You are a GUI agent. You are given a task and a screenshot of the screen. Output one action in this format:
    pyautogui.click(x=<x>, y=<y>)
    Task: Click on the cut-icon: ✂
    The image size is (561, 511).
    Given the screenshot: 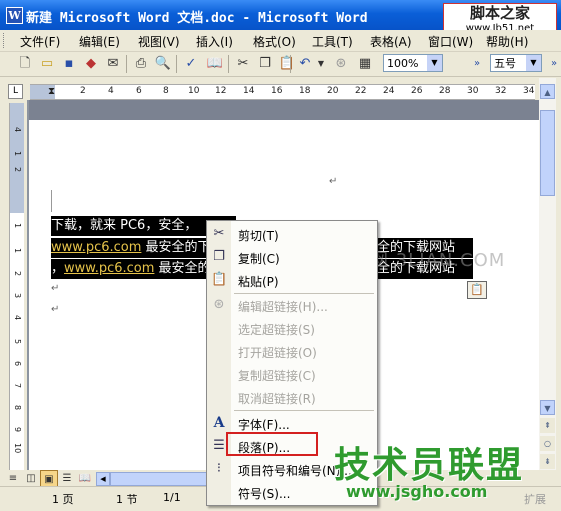 What is the action you would take?
    pyautogui.click(x=243, y=64)
    